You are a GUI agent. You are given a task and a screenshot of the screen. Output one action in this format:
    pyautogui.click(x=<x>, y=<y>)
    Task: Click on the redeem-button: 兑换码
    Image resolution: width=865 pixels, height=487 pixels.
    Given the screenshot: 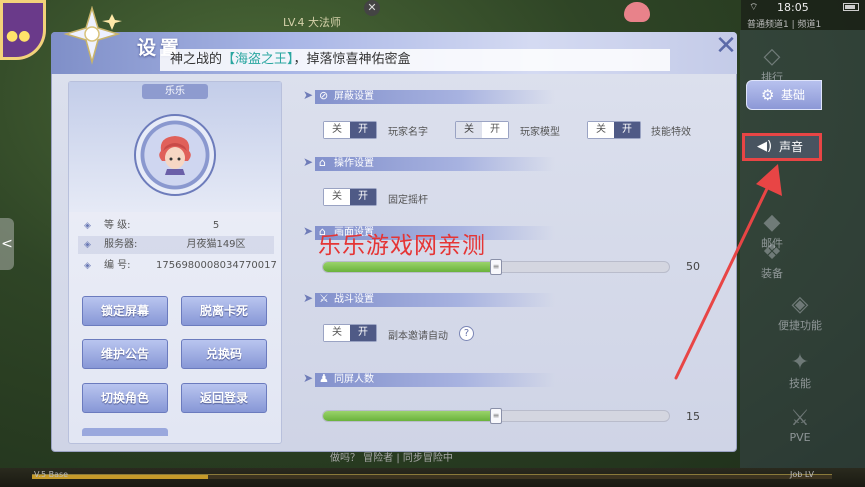 What is the action you would take?
    pyautogui.click(x=224, y=354)
    